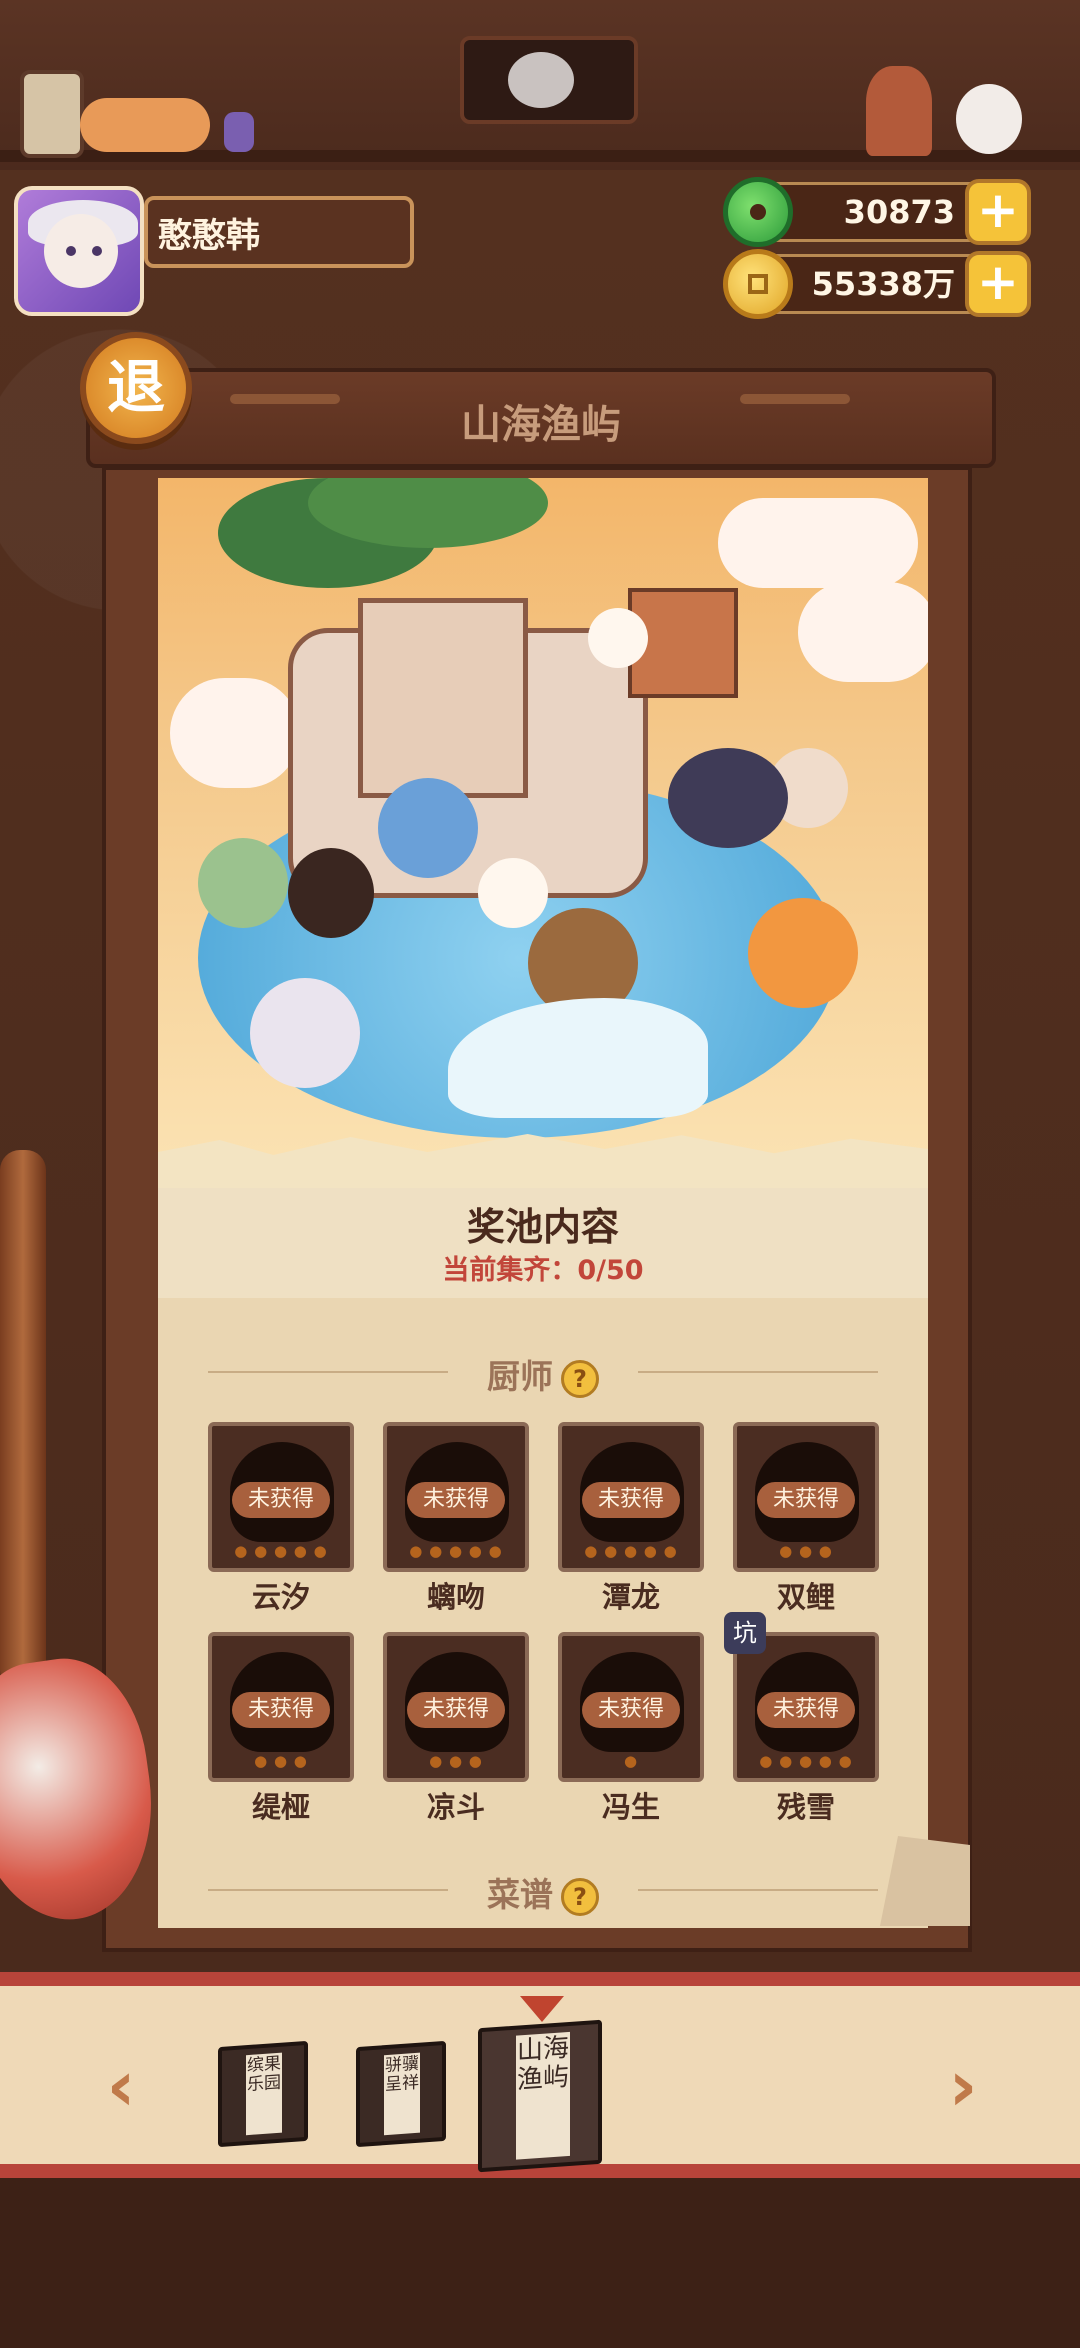  I want to click on chef-card: 未获得 ●, so click(631, 1707).